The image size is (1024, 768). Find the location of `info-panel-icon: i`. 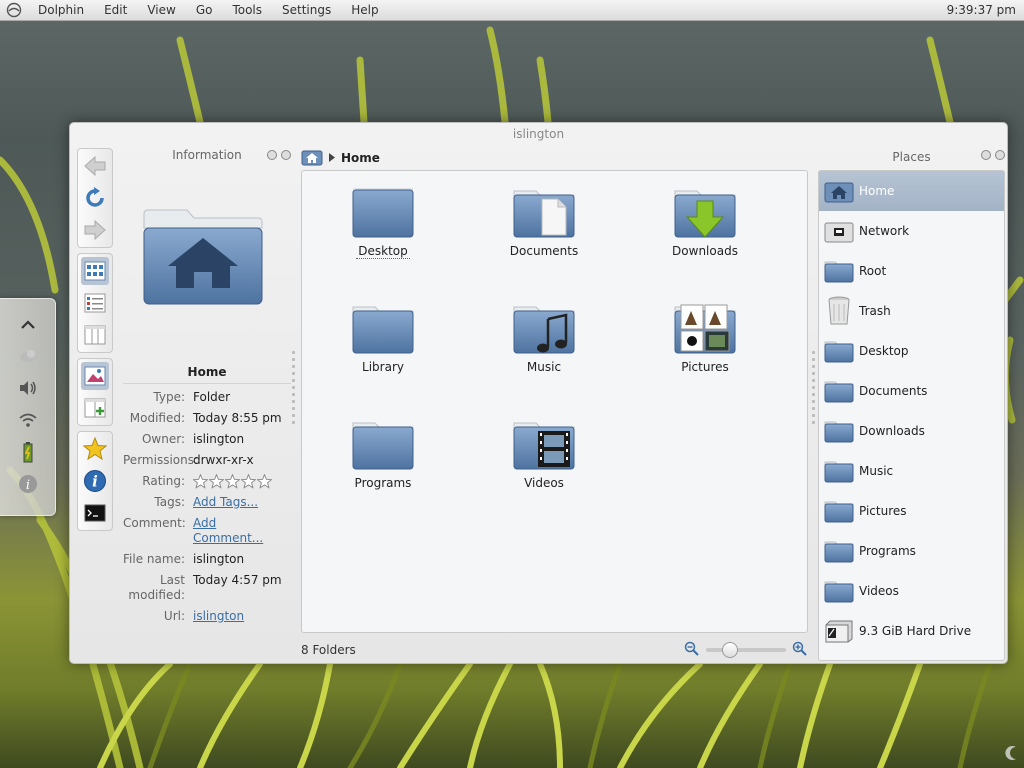

info-panel-icon: i is located at coordinates (95, 481).